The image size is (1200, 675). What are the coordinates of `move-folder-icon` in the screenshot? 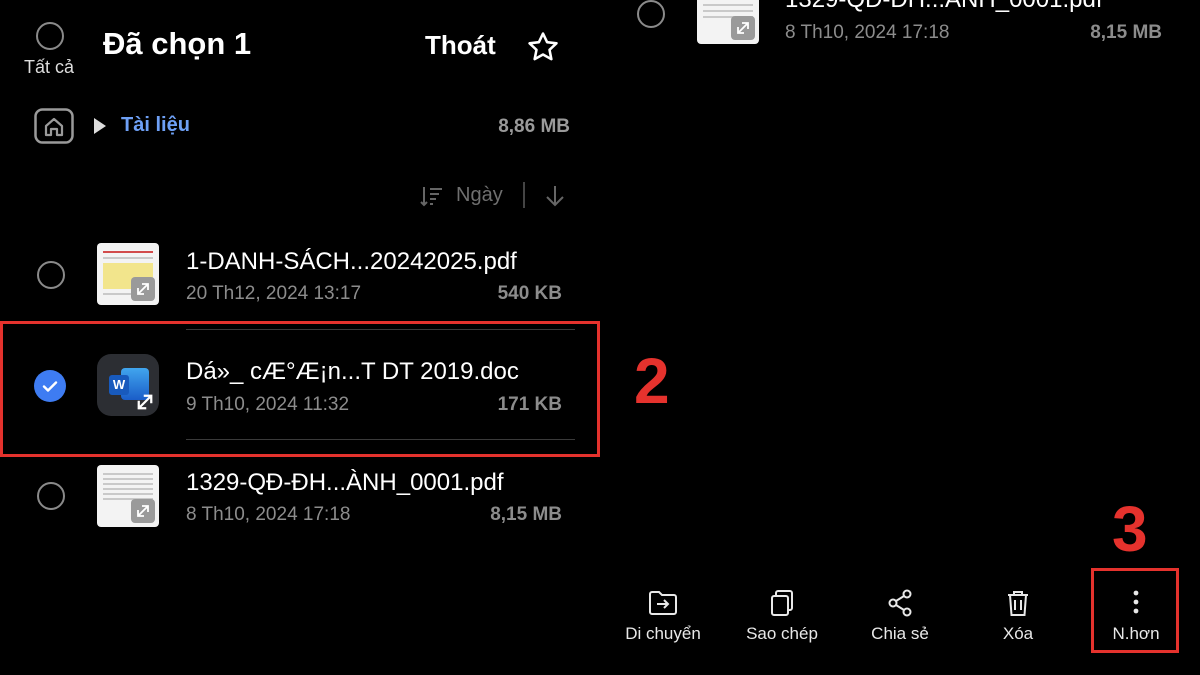 It's located at (663, 603).